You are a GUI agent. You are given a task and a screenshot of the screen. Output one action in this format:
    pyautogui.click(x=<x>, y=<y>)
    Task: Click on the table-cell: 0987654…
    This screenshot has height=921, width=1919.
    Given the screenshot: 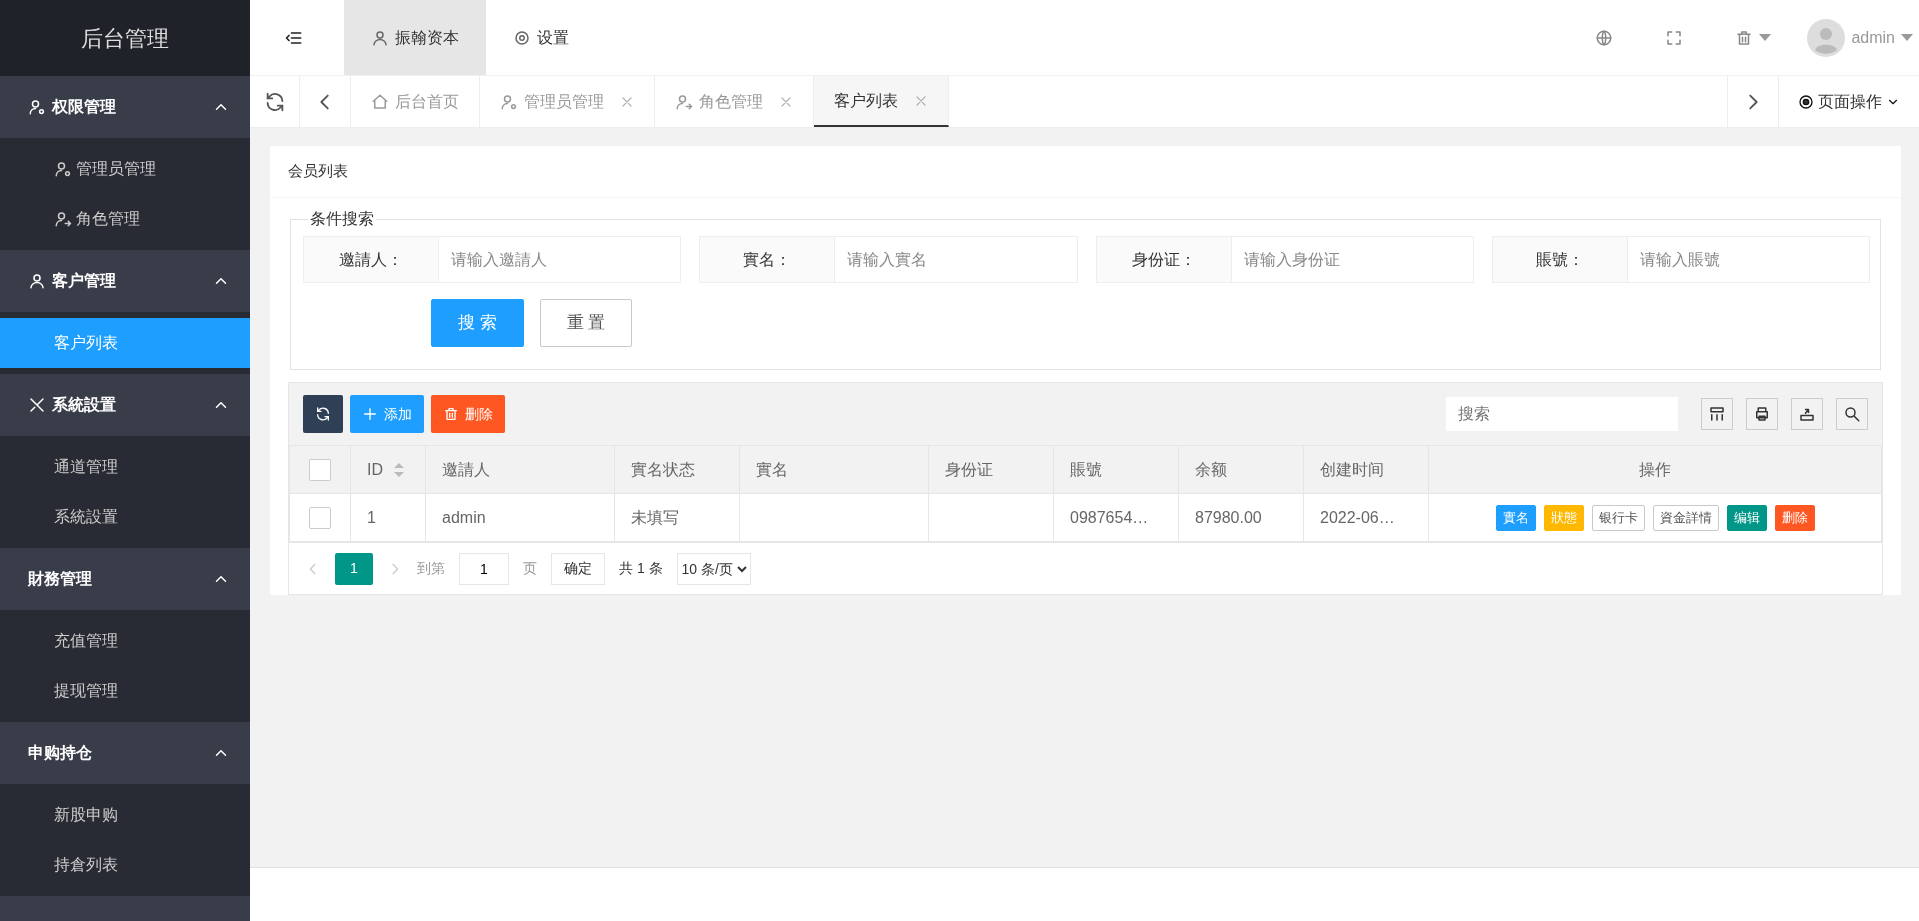 What is the action you would take?
    pyautogui.click(x=1116, y=517)
    